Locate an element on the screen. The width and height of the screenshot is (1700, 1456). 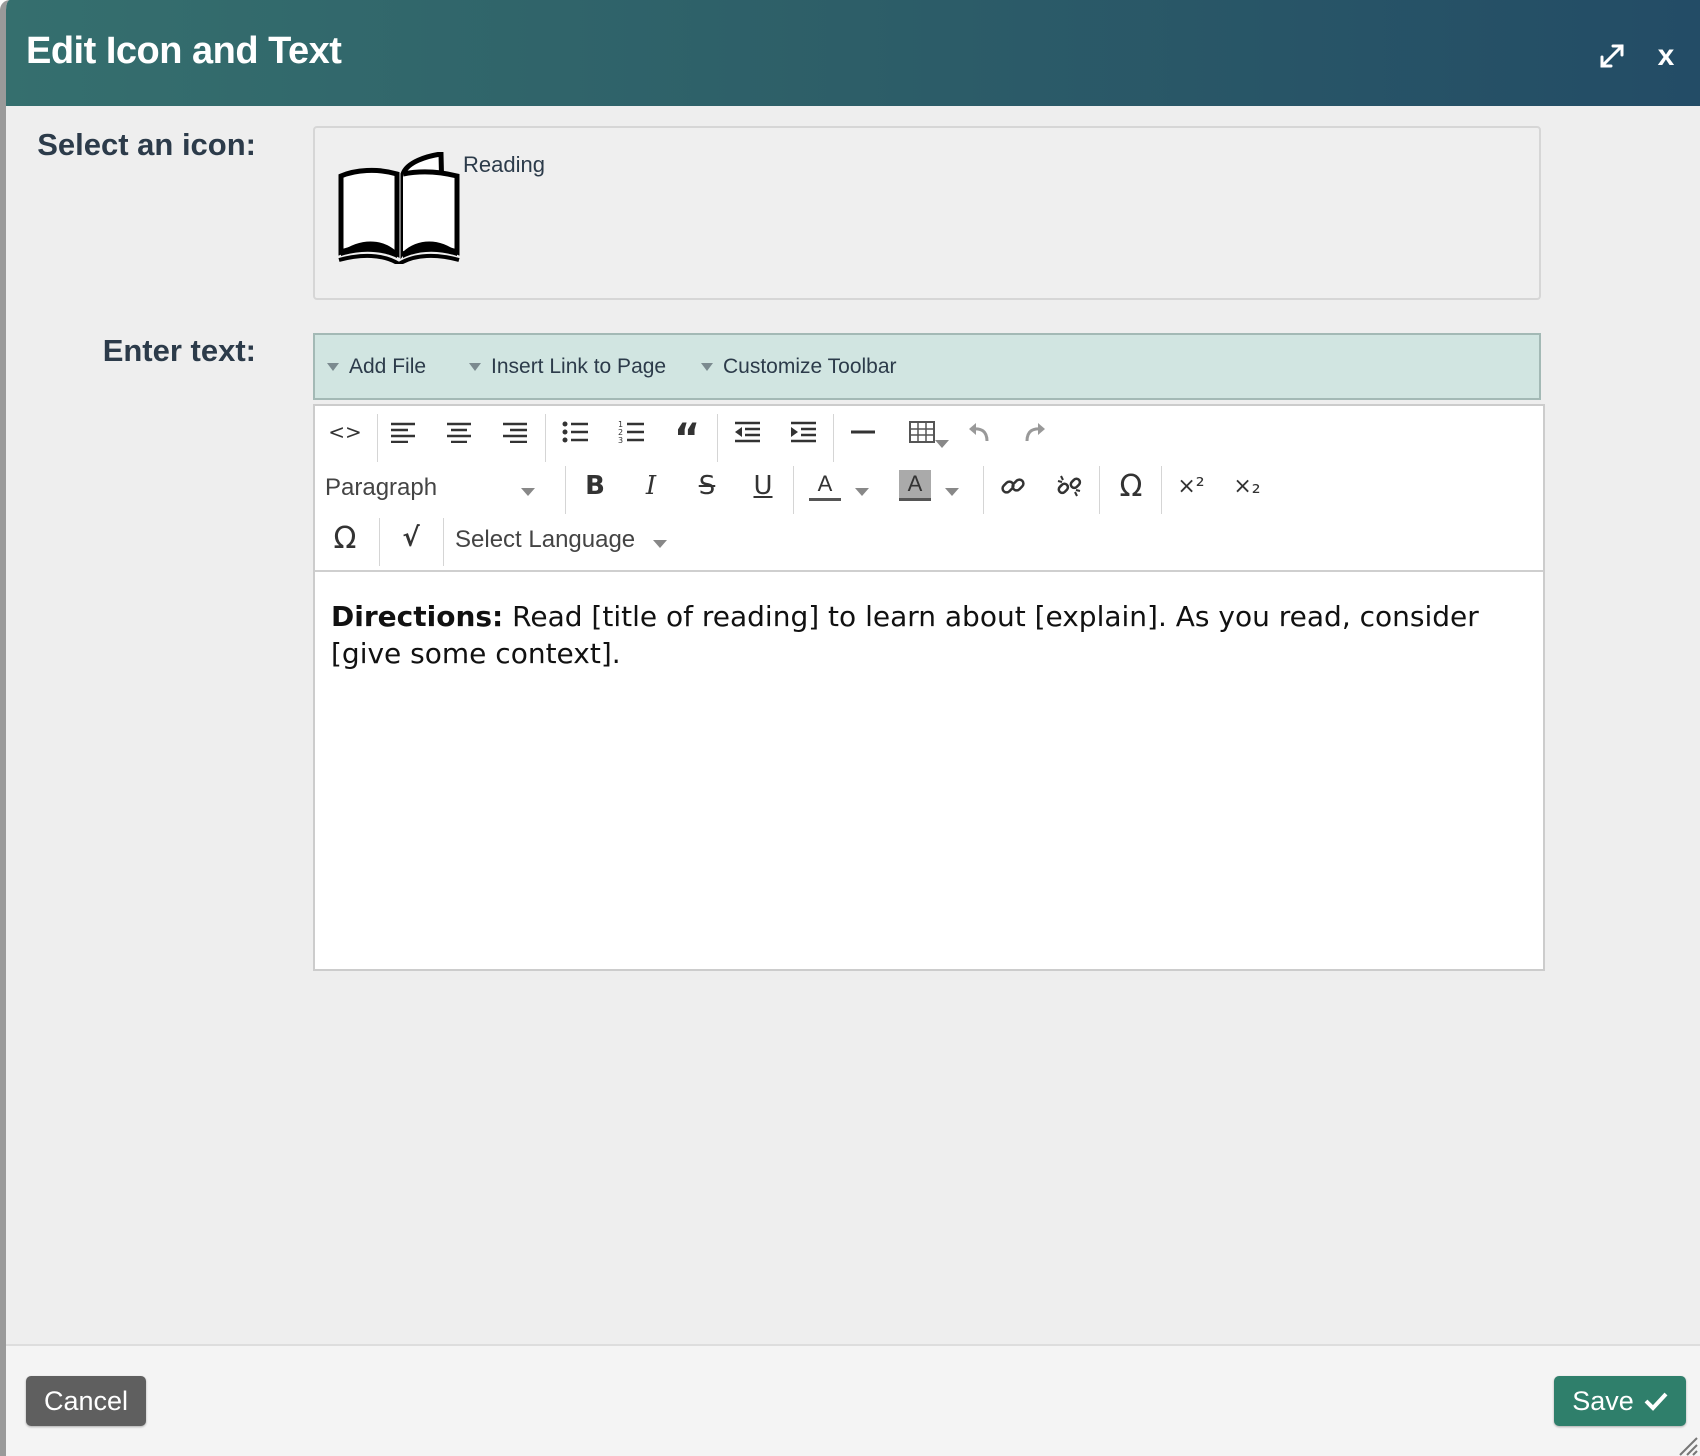
indent-button is located at coordinates (803, 432).